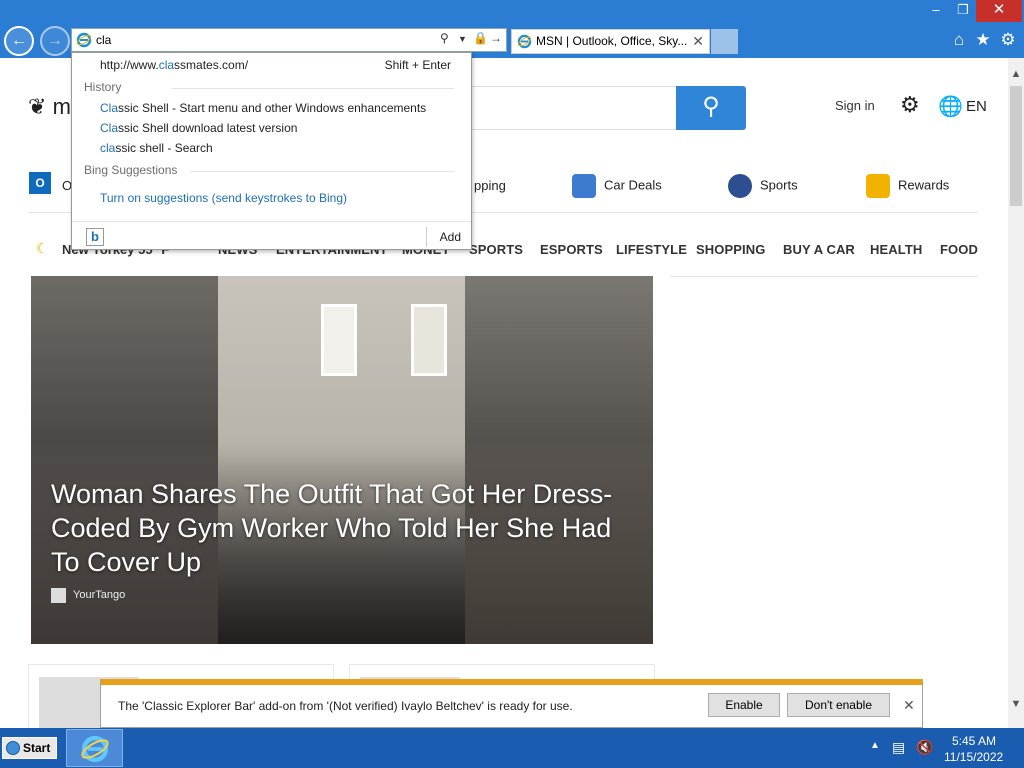  I want to click on url-suffix: ssmates.com/, so click(211, 65).